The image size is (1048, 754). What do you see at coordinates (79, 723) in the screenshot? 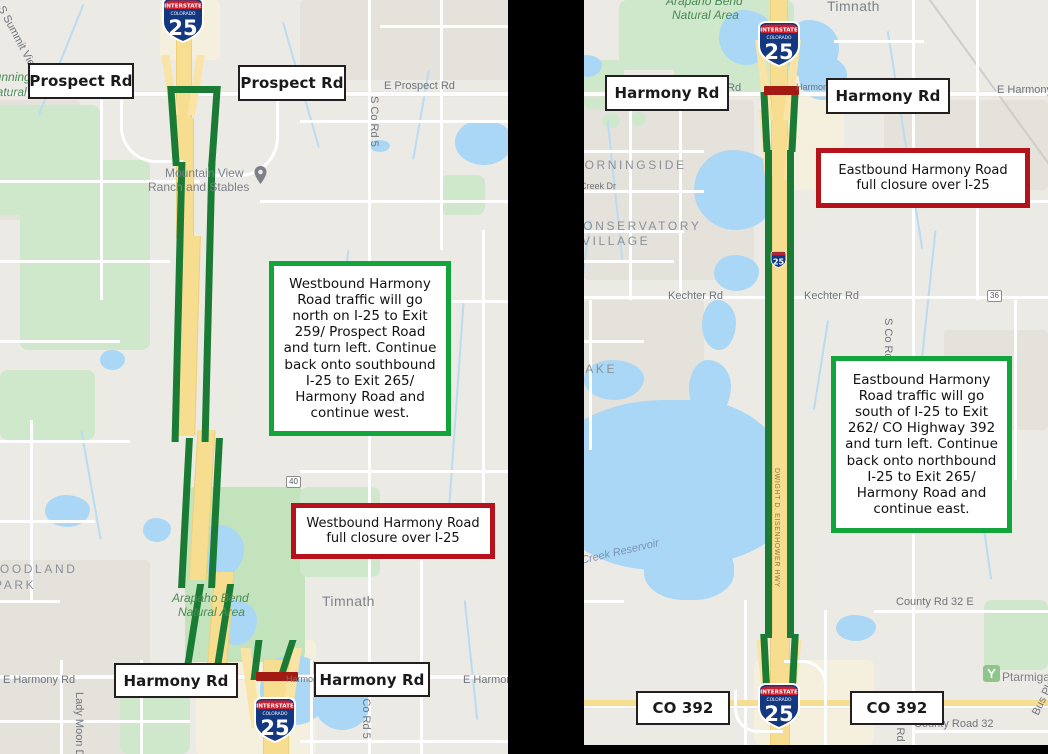
I see `map-label-lady-moon-dr: Lady Moon Dr` at bounding box center [79, 723].